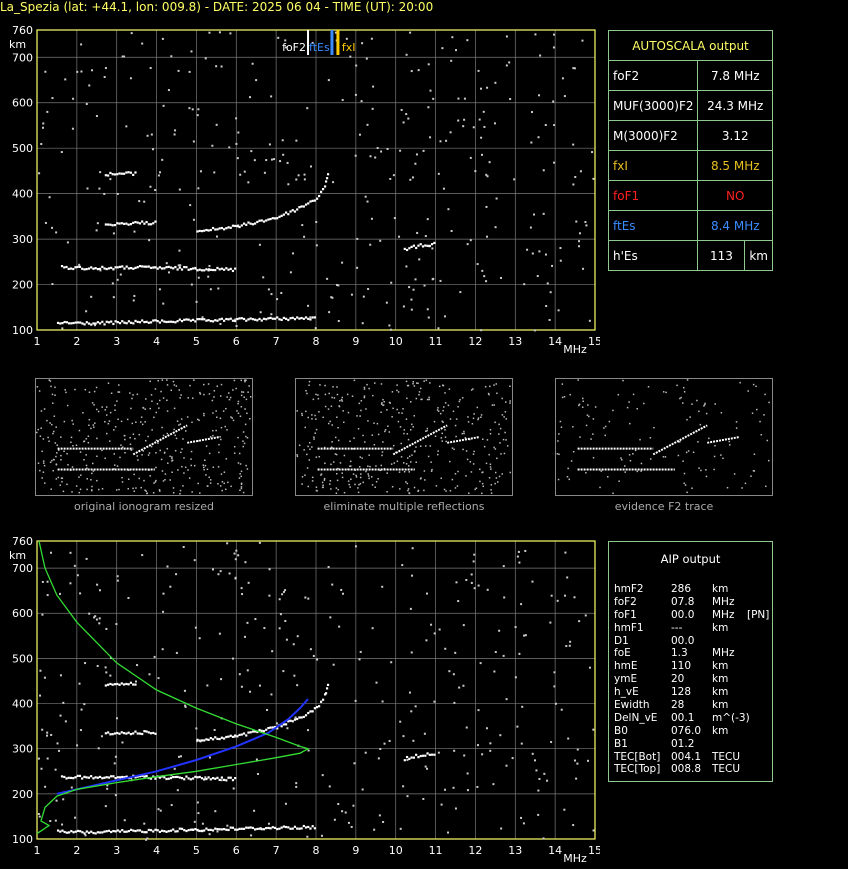 The width and height of the screenshot is (848, 869). What do you see at coordinates (420, 440) in the screenshot?
I see `thumb-trace` at bounding box center [420, 440].